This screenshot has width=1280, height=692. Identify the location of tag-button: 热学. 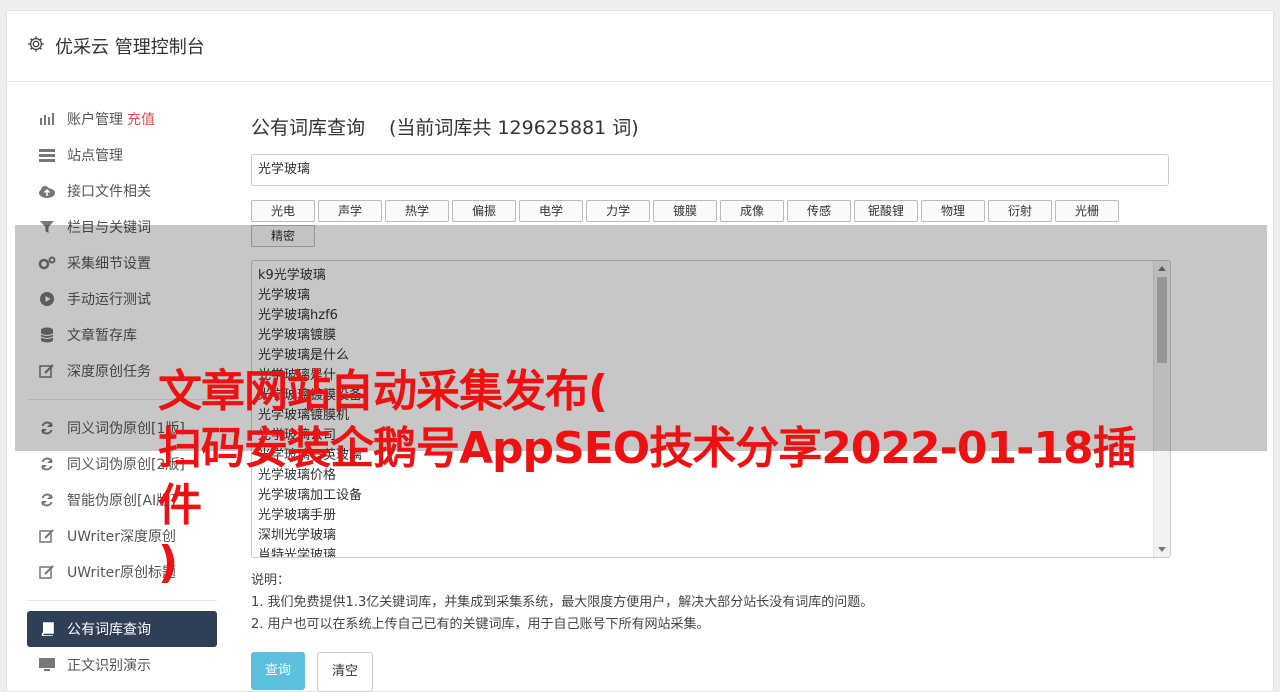
(417, 211).